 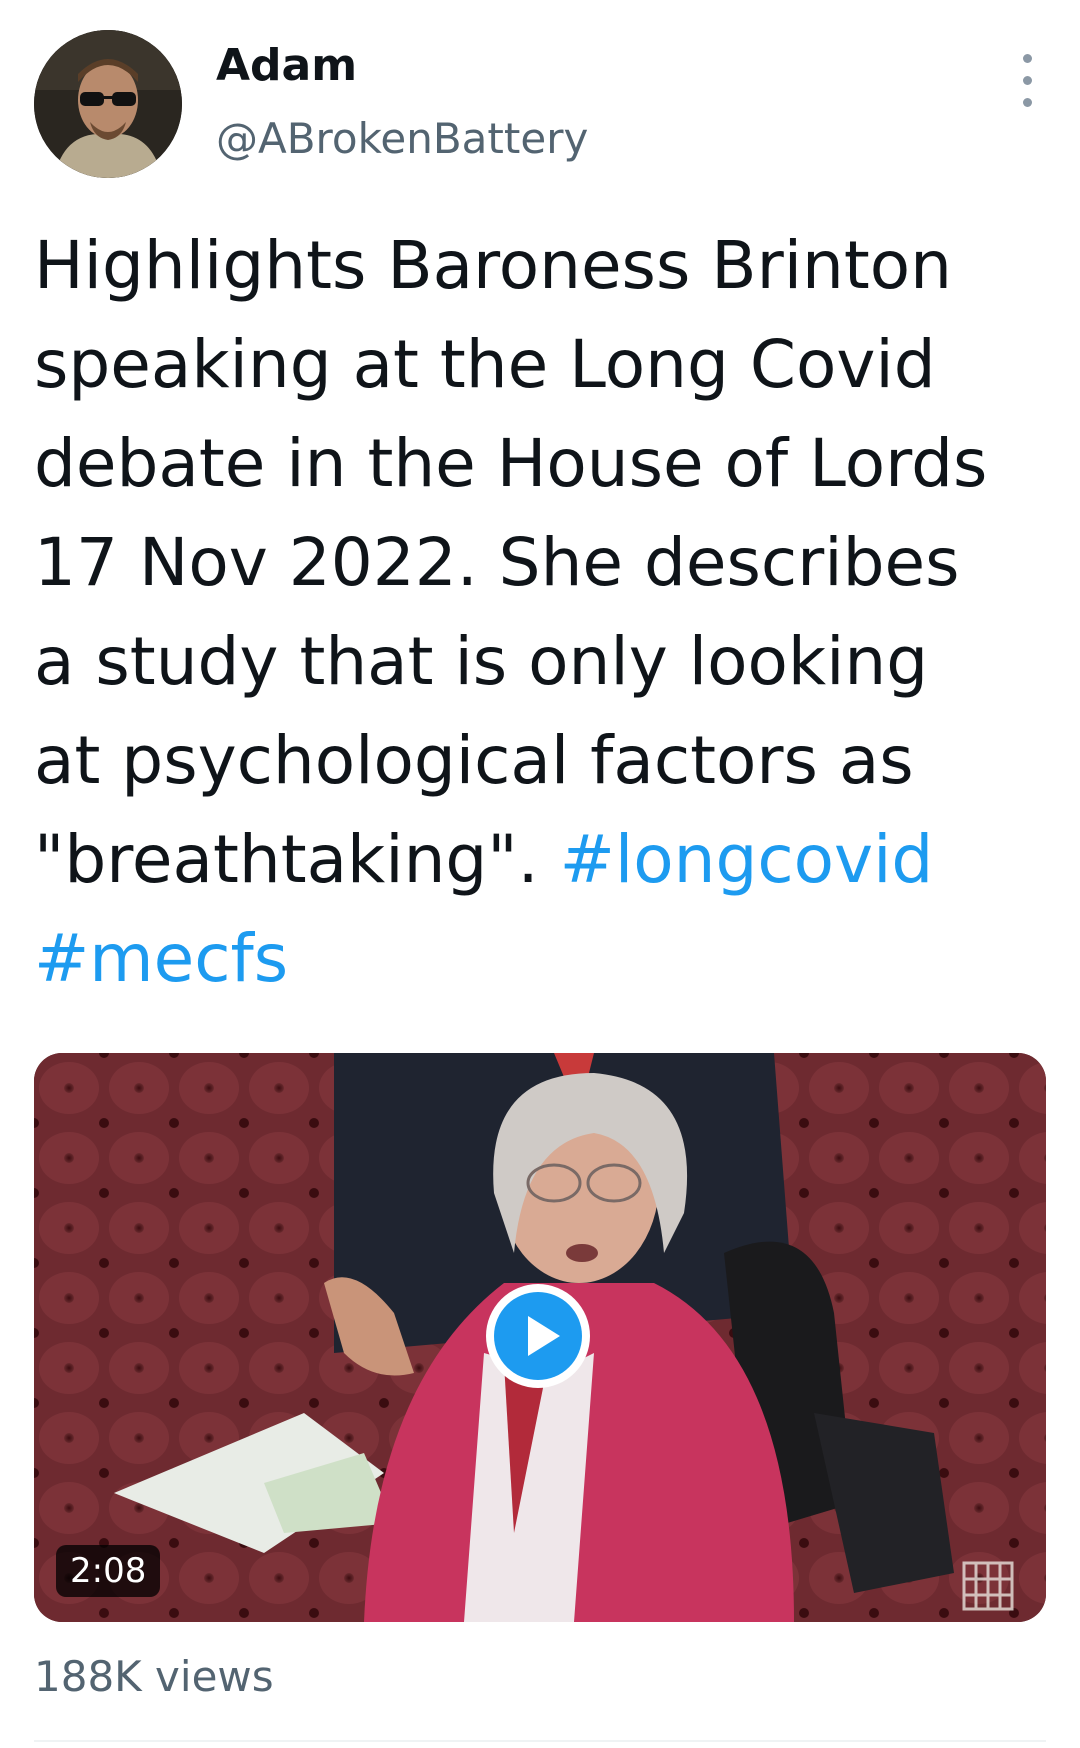 I want to click on tweet-text-line: "breathtaking"., so click(x=297, y=859).